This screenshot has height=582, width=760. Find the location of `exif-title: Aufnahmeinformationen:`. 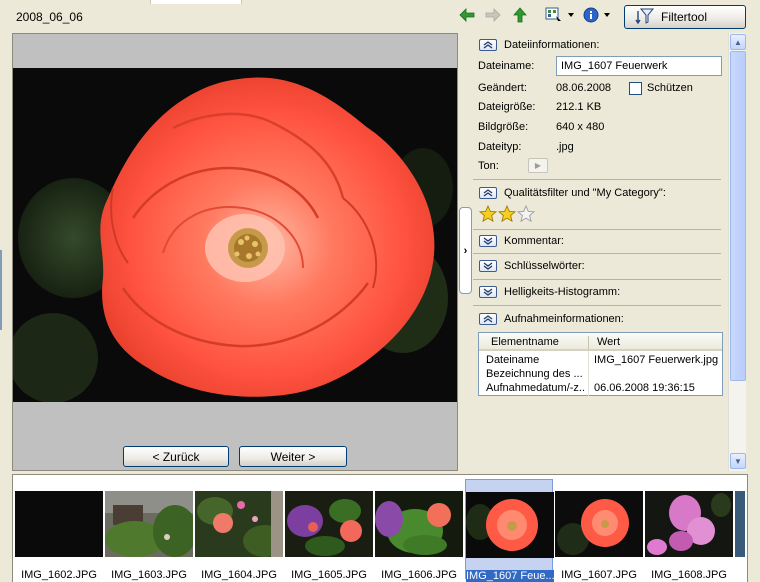

exif-title: Aufnahmeinformationen: is located at coordinates (564, 319).